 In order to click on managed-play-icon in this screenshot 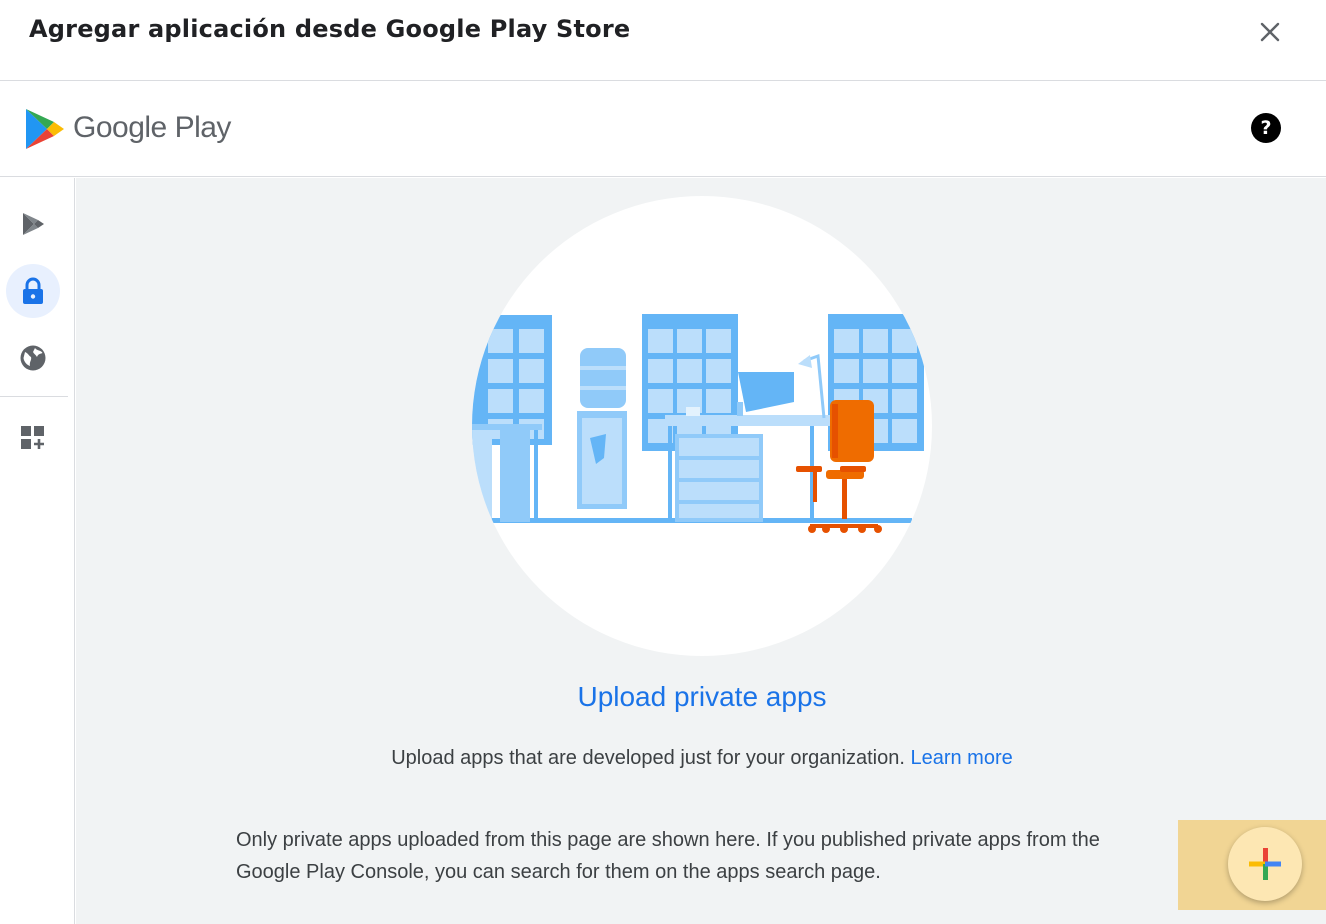, I will do `click(33, 224)`.